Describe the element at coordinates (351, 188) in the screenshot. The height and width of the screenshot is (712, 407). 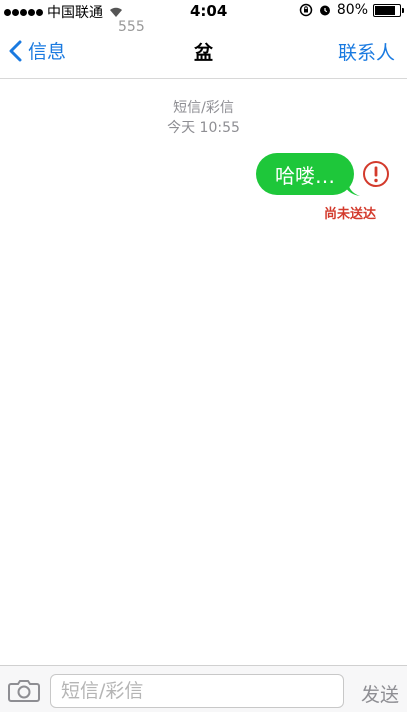
I see `bubble-tail` at that location.